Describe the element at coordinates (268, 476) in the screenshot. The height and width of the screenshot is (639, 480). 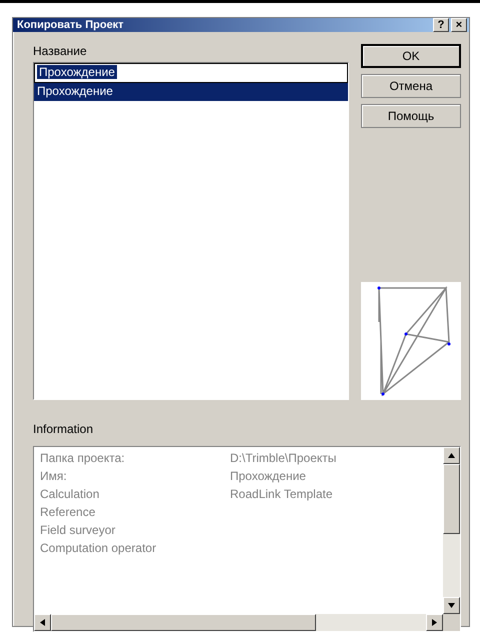
I see `info-value: Прохождение` at that location.